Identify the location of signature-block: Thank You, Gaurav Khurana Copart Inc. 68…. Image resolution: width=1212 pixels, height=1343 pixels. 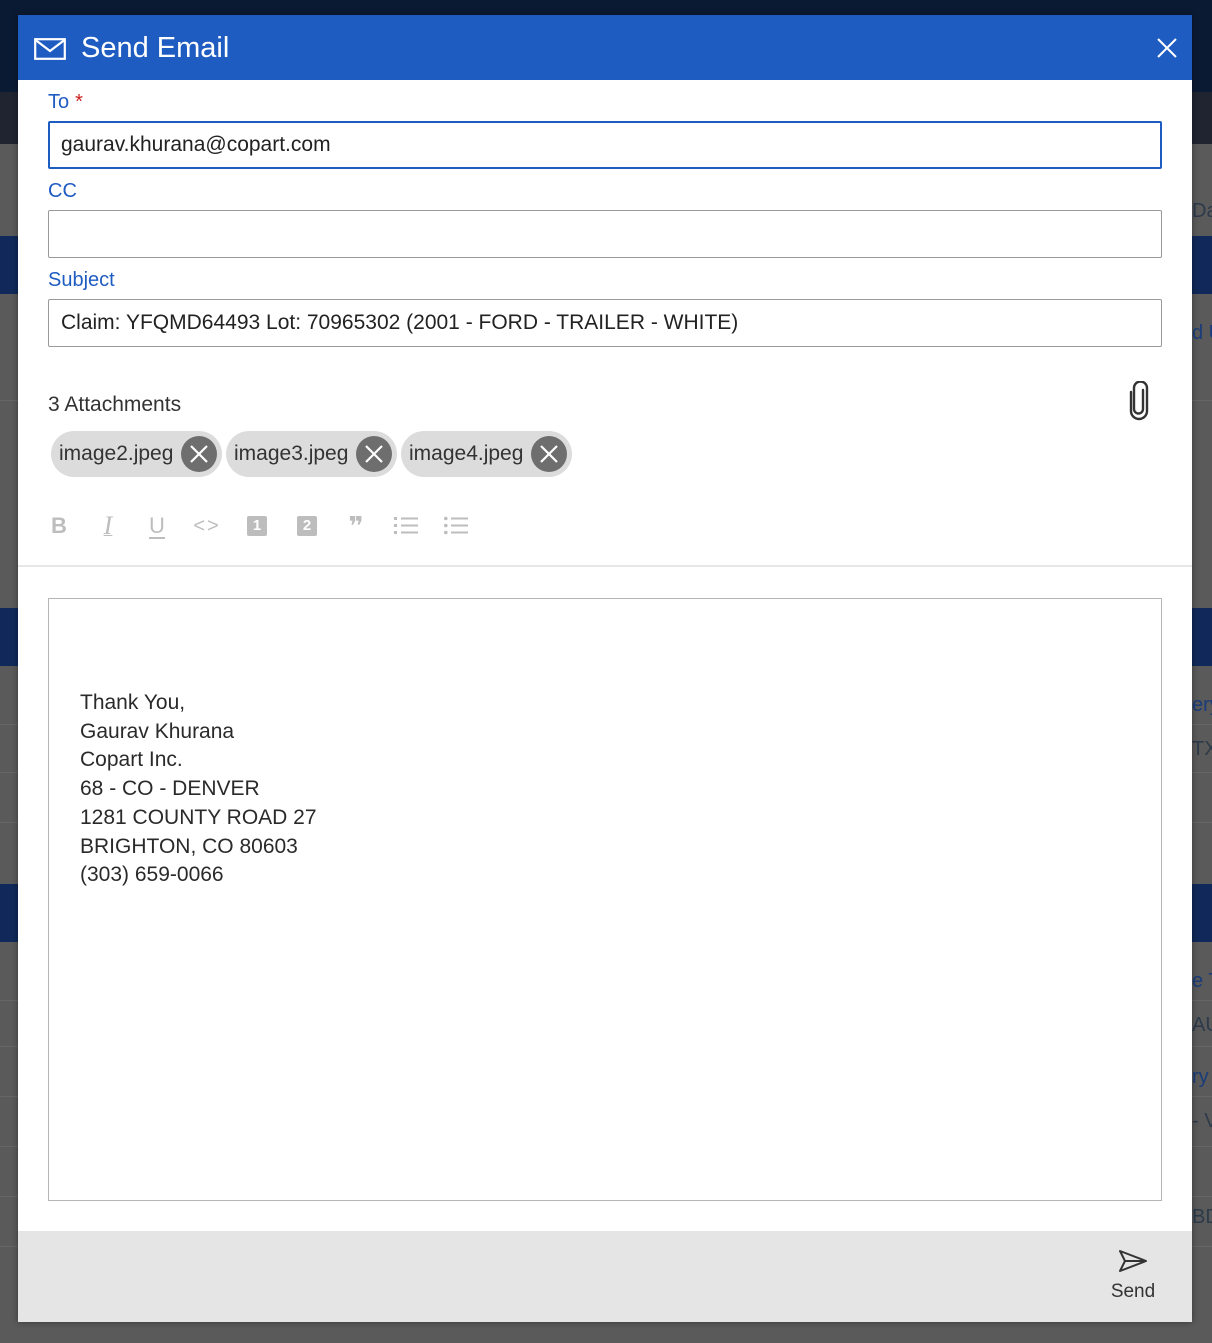
(198, 789).